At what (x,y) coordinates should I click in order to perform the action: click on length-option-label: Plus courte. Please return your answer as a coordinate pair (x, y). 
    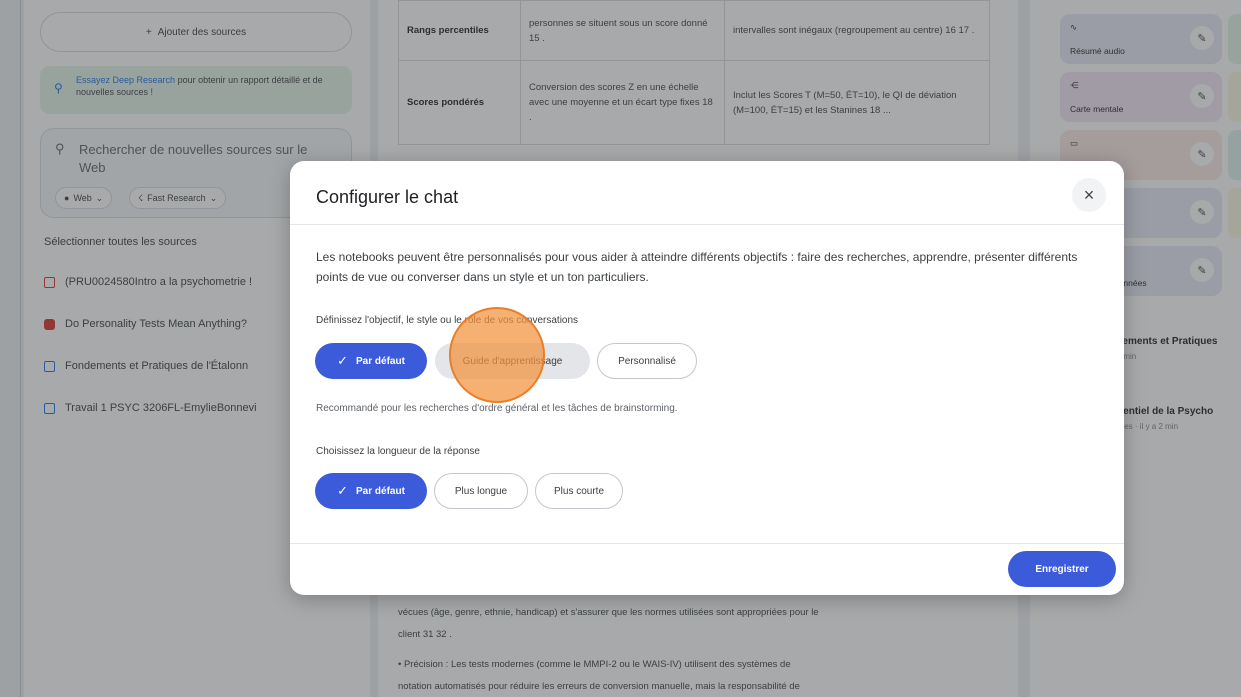
    Looking at the image, I should click on (579, 491).